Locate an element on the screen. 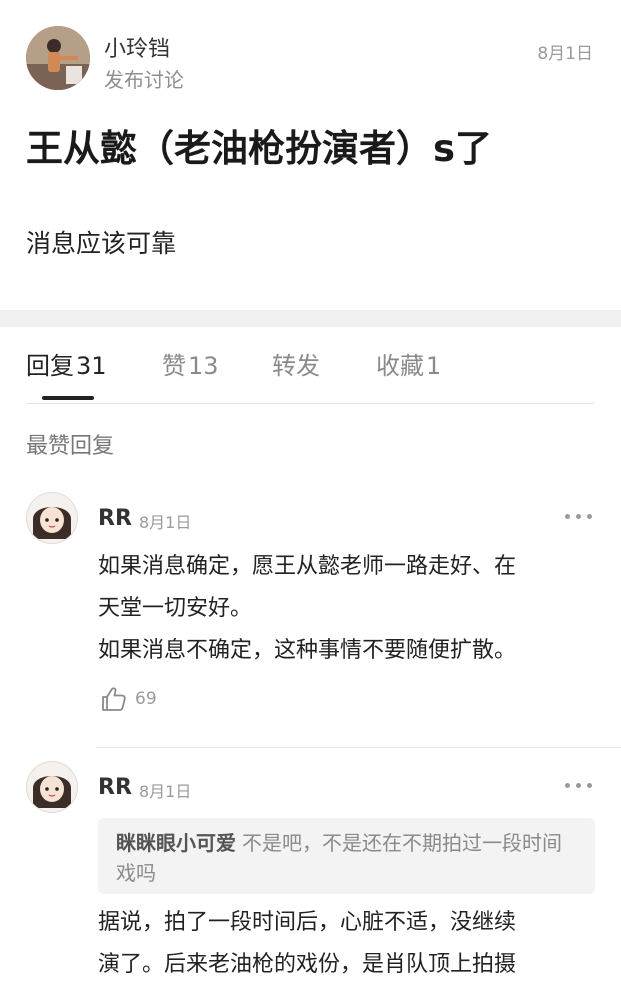 This screenshot has width=621, height=998. section-separator is located at coordinates (310, 318).